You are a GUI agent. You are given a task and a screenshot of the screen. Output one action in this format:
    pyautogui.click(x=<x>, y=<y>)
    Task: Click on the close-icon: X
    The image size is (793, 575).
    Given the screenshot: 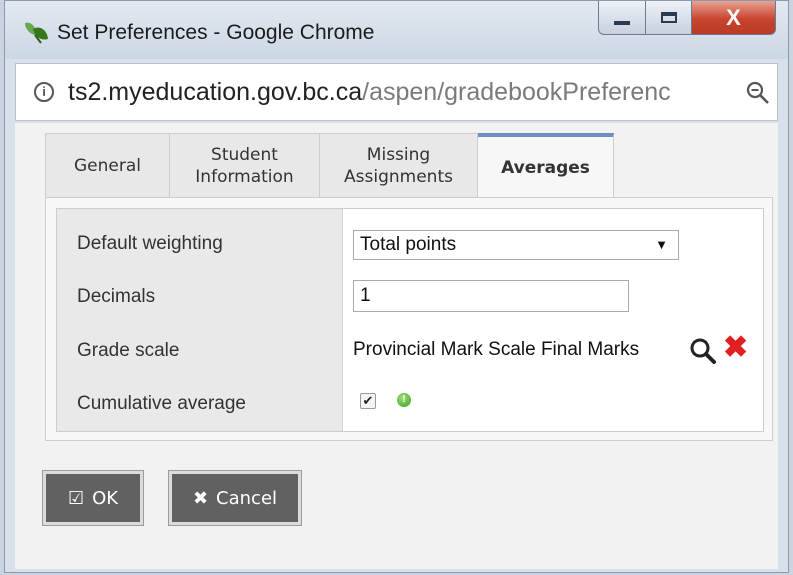 What is the action you would take?
    pyautogui.click(x=733, y=17)
    